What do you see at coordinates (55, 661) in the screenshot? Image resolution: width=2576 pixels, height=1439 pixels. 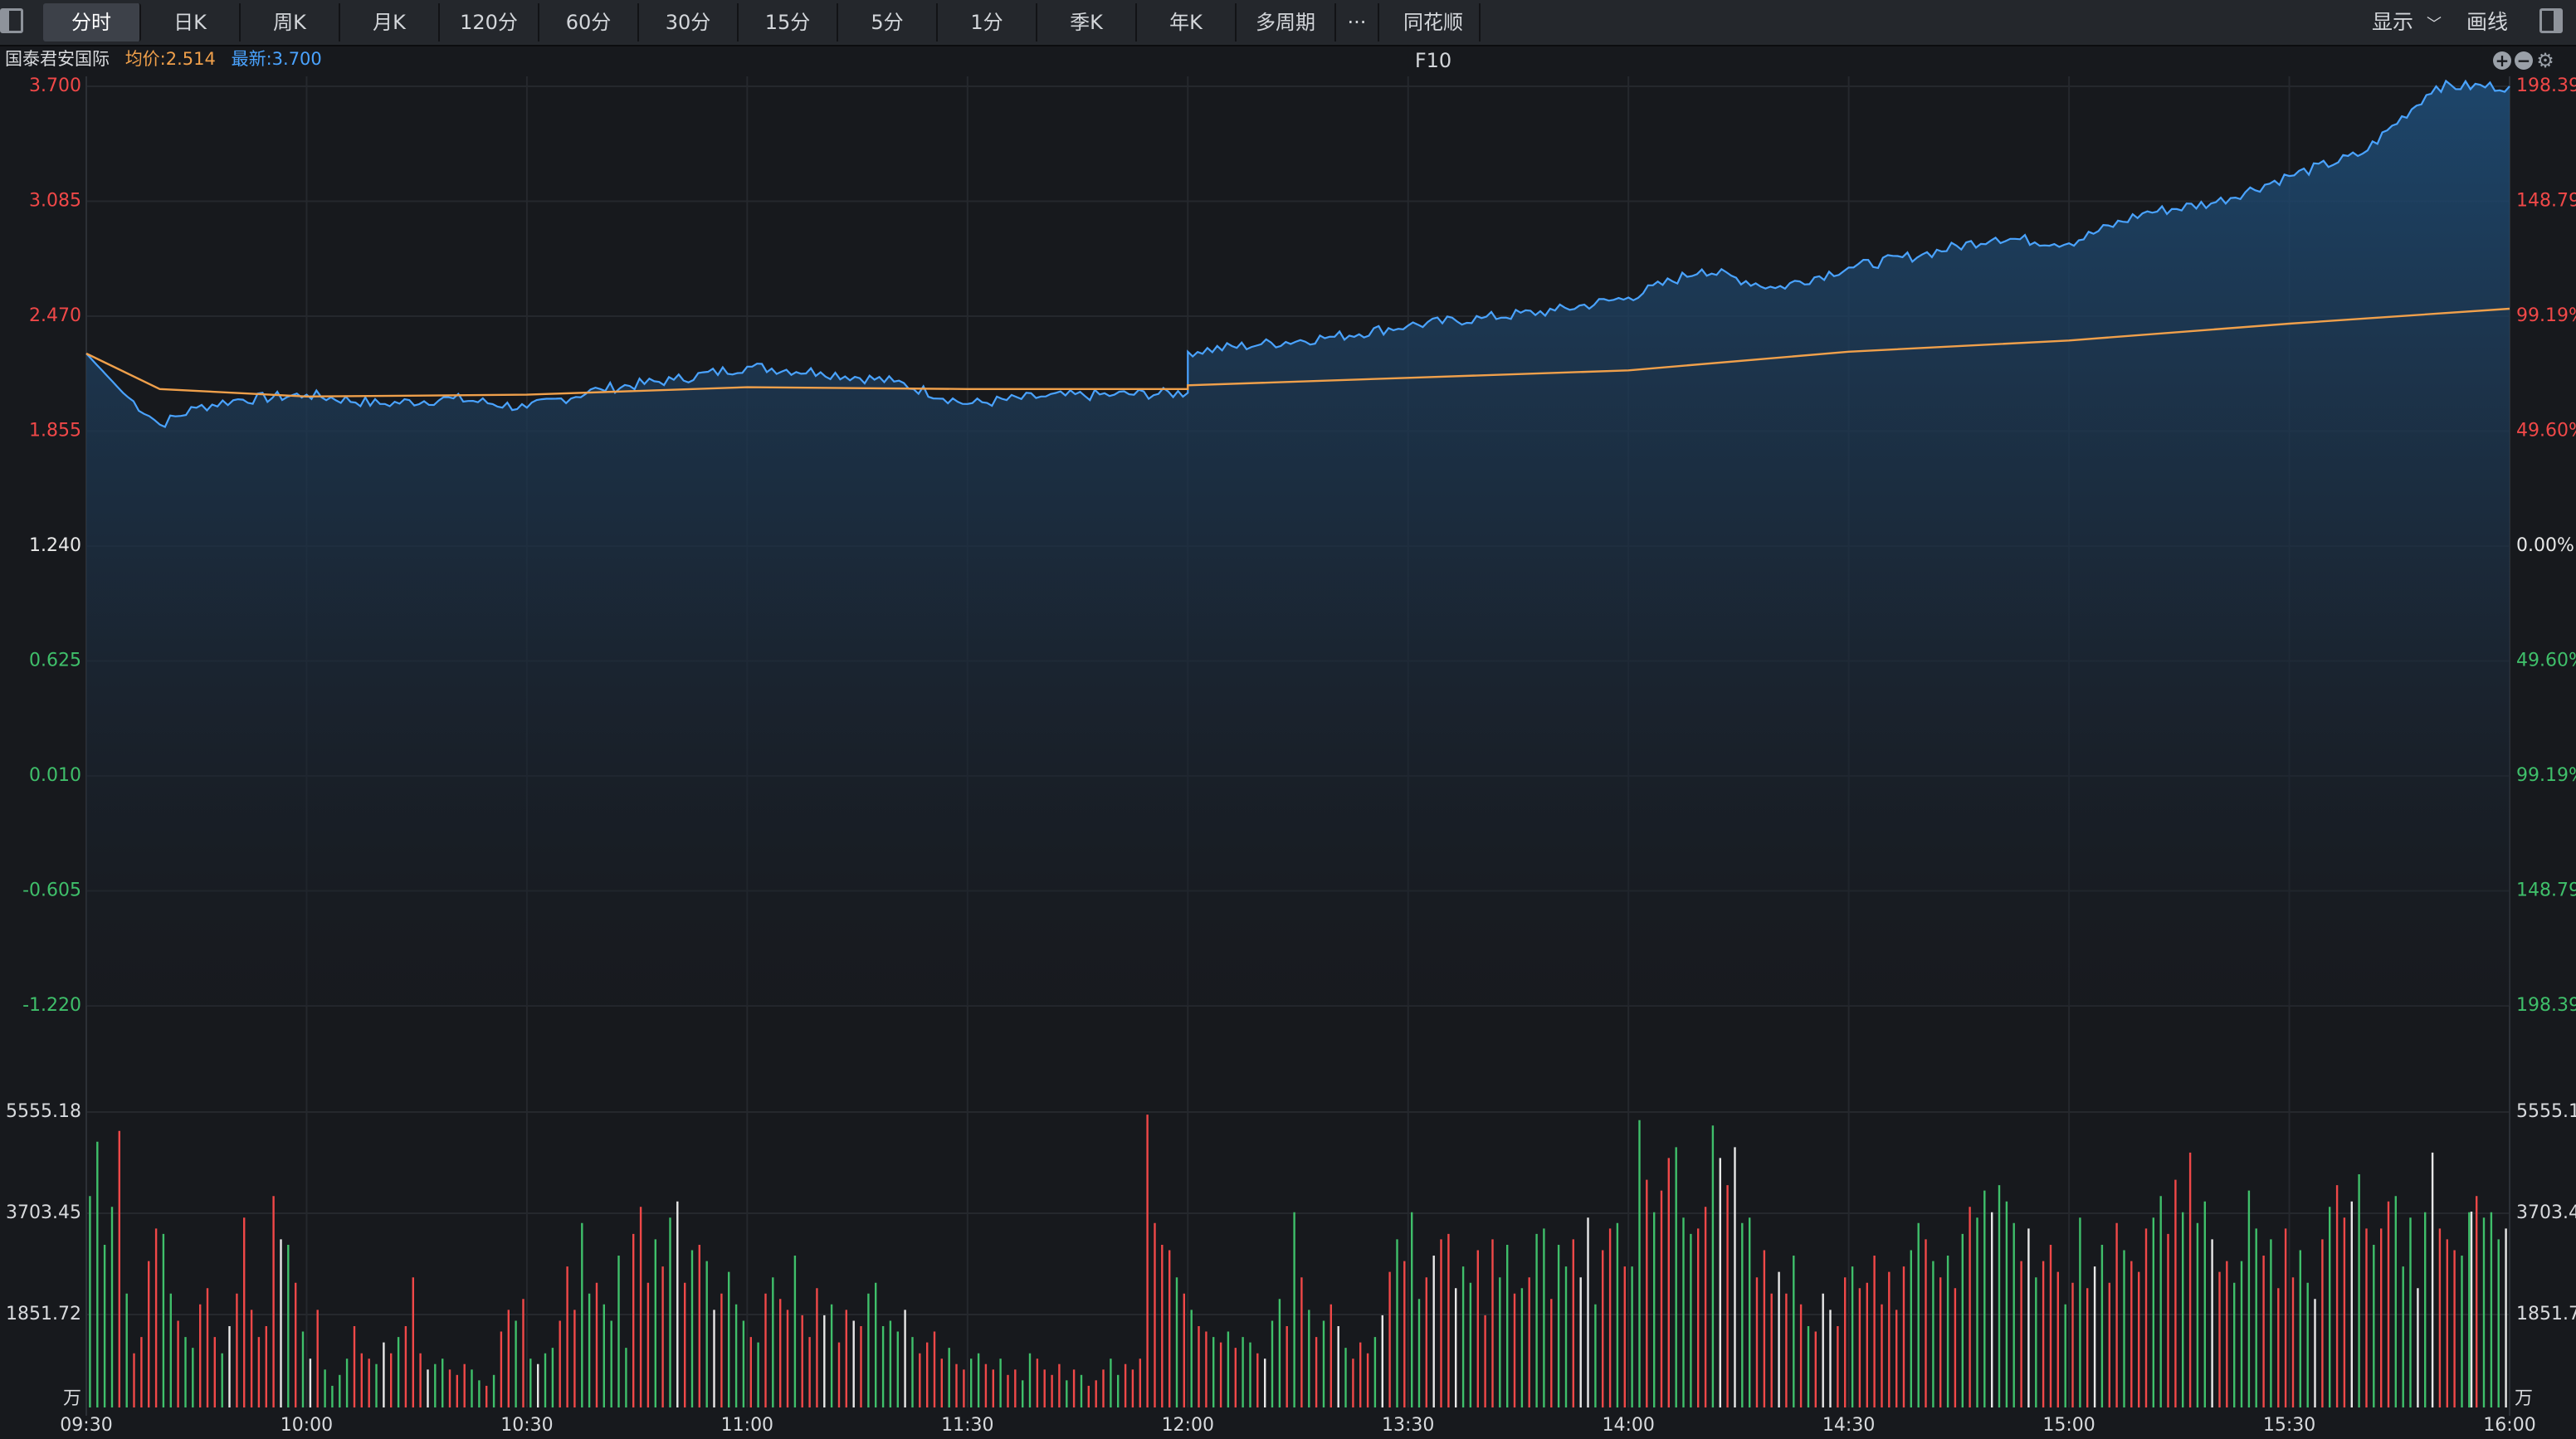 I see `y-tick-left-5: 0.625` at bounding box center [55, 661].